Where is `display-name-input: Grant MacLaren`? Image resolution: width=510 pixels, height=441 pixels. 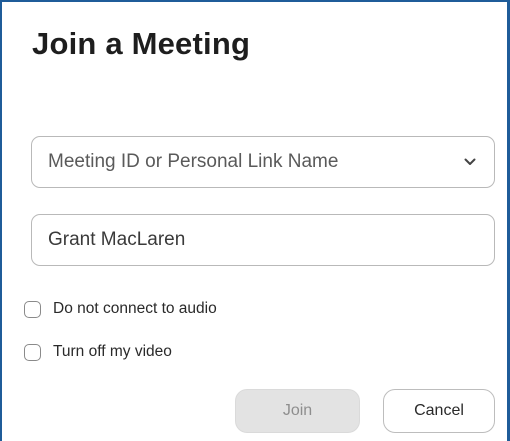
display-name-input: Grant MacLaren is located at coordinates (264, 240).